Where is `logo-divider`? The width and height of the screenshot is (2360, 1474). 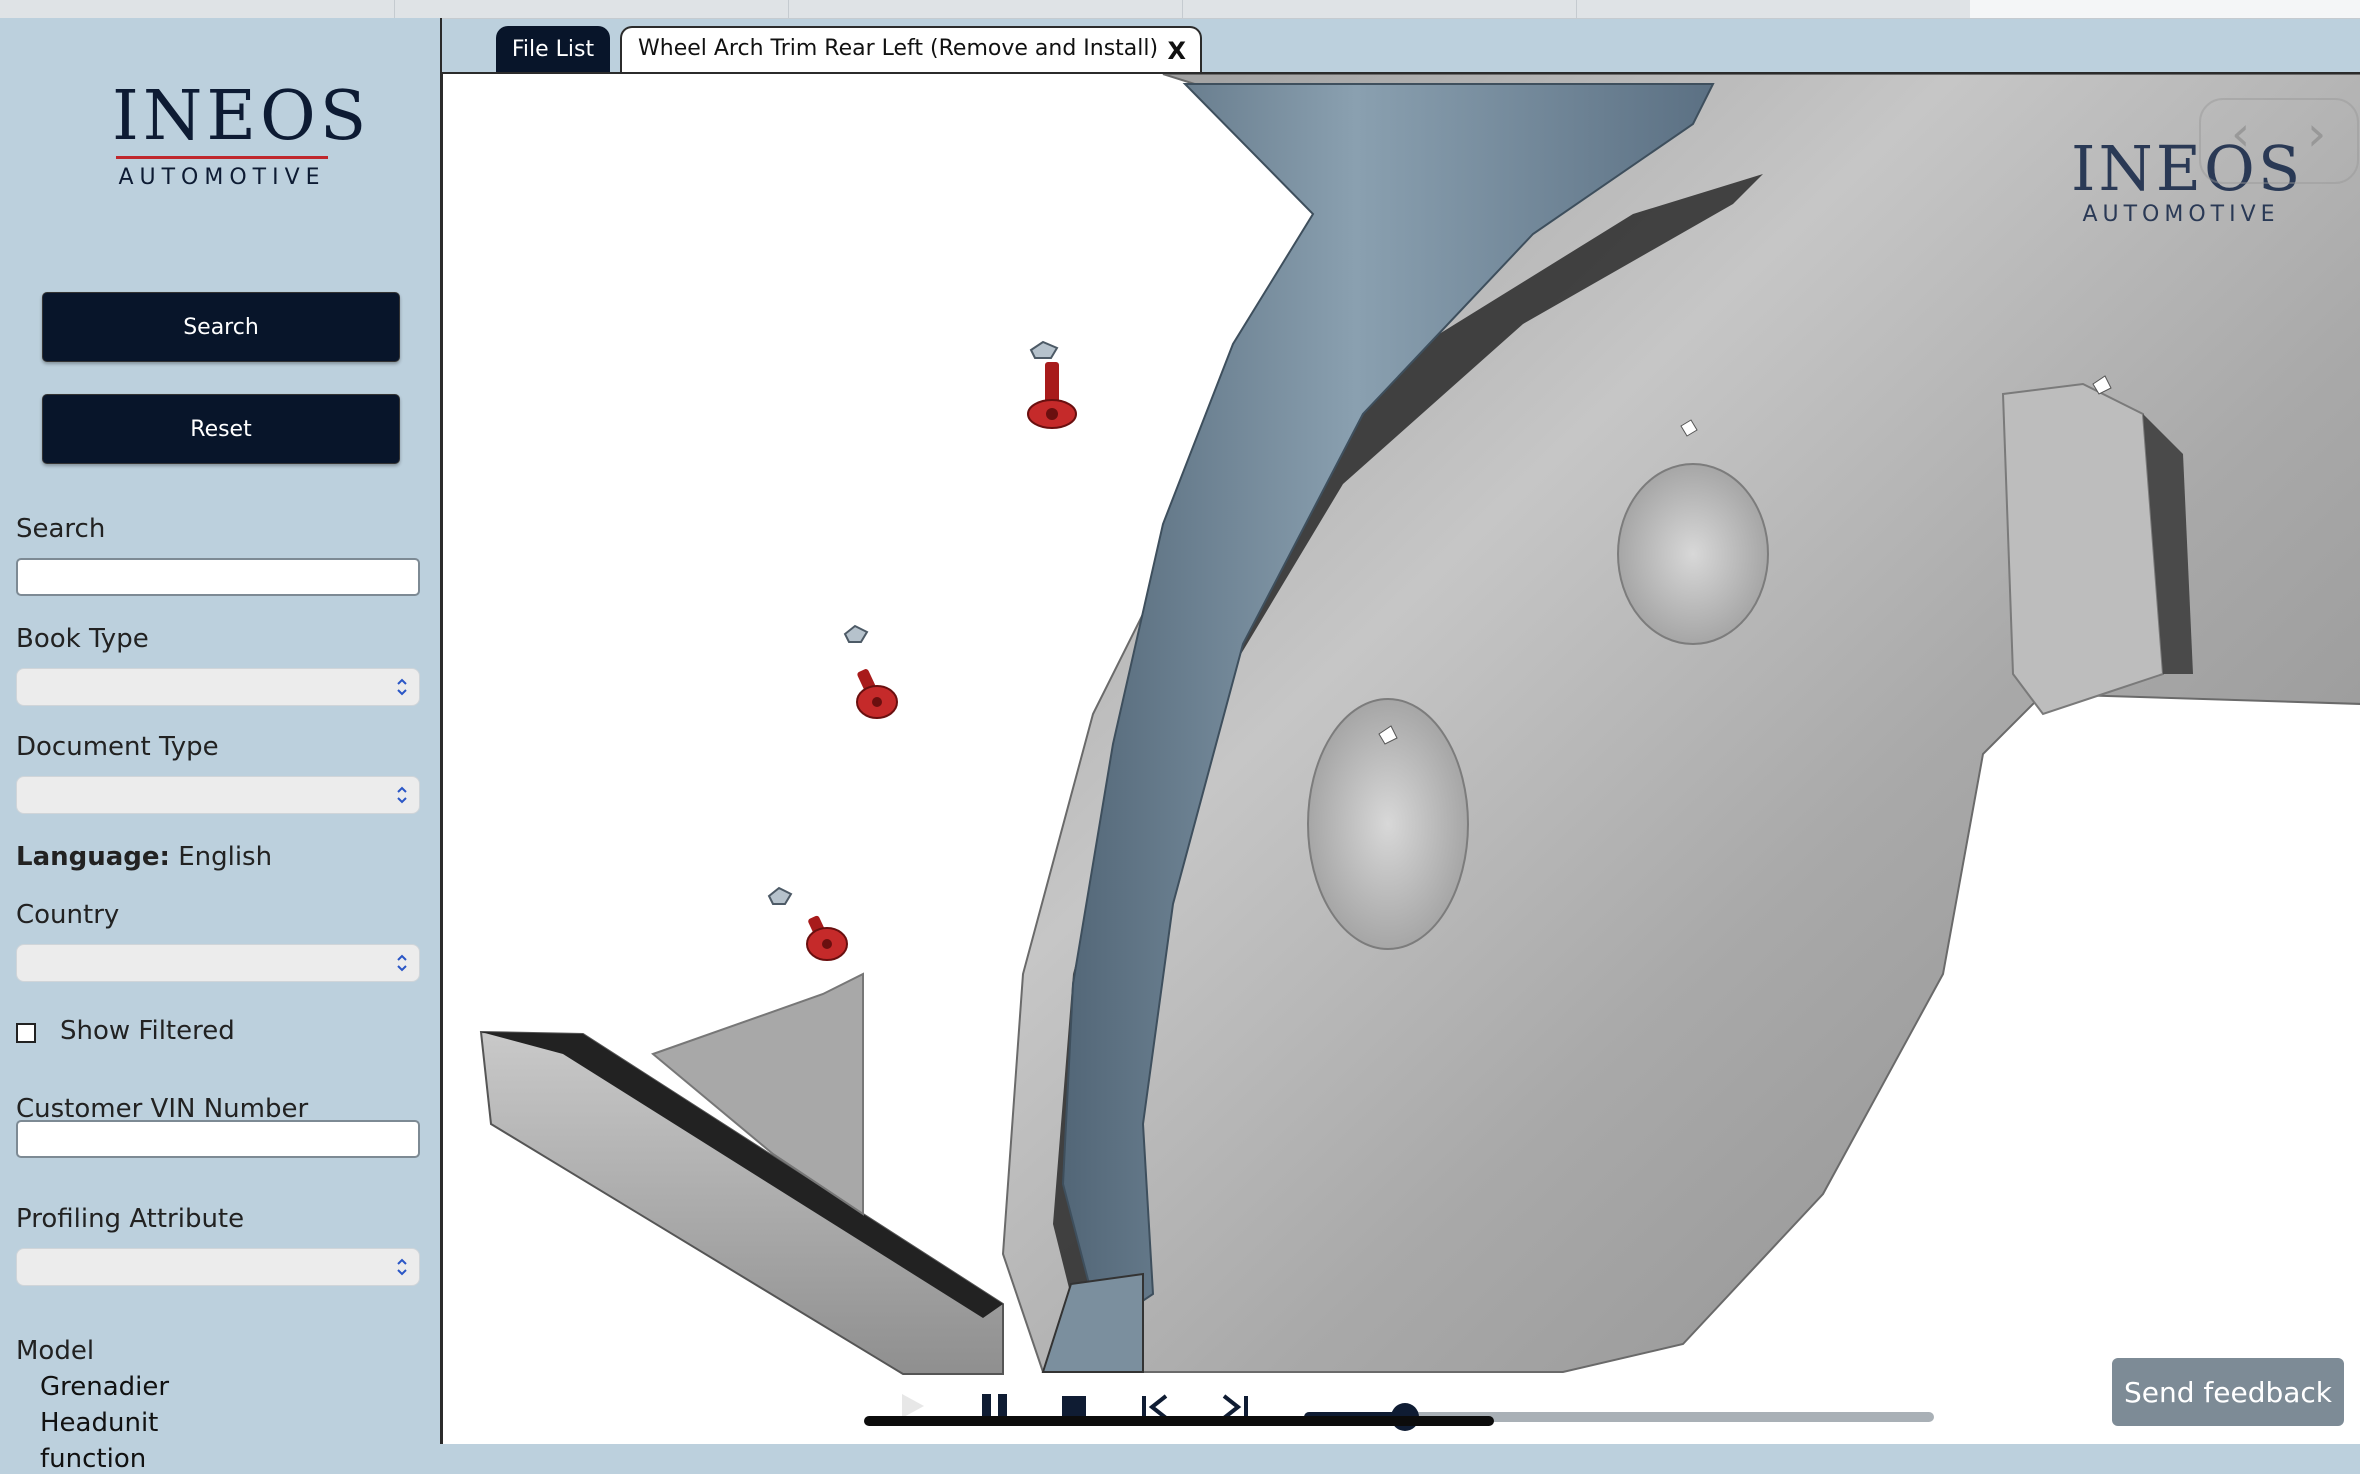 logo-divider is located at coordinates (222, 157).